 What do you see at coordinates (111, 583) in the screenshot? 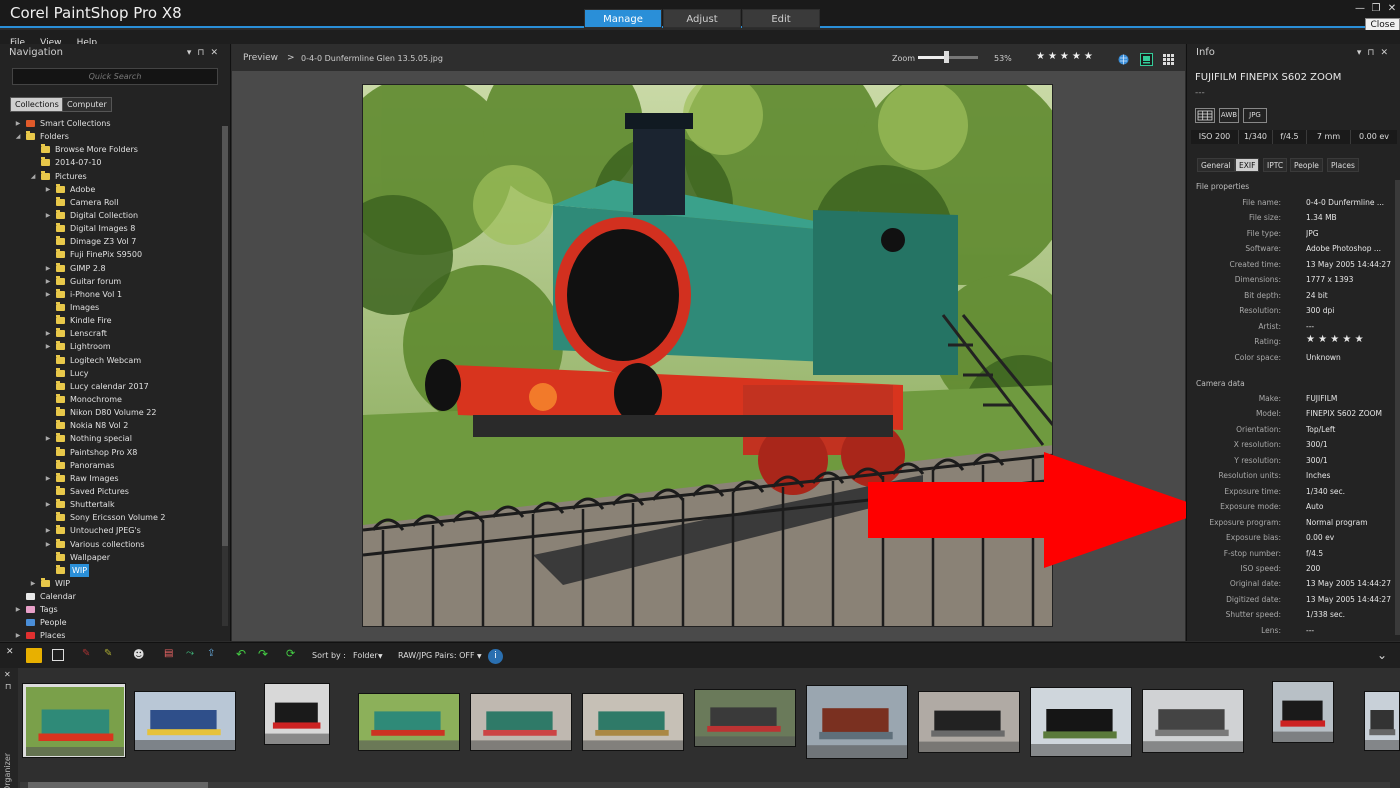
I see `tree-item: ▶ WIP` at bounding box center [111, 583].